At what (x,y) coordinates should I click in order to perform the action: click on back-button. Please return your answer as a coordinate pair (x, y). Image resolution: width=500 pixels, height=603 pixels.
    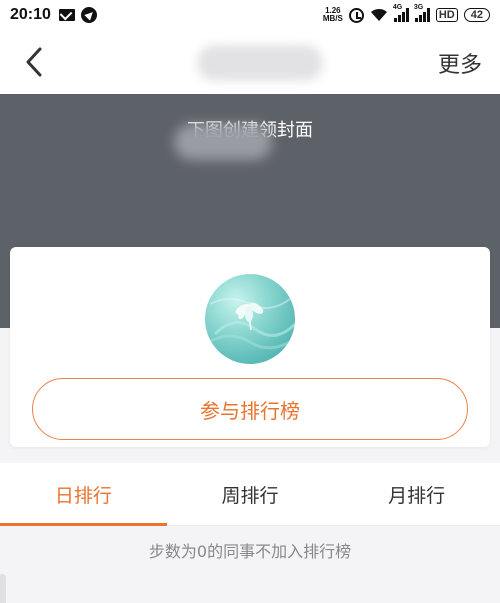
    Looking at the image, I should click on (34, 62).